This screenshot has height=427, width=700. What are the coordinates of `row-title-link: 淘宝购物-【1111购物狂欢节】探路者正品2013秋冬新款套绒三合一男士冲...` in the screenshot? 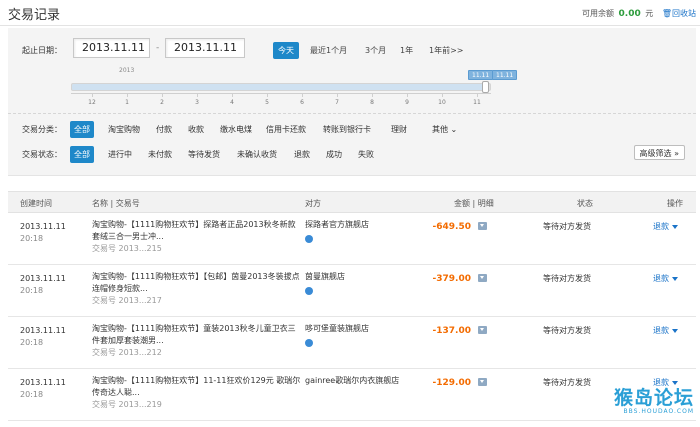 It's located at (197, 231).